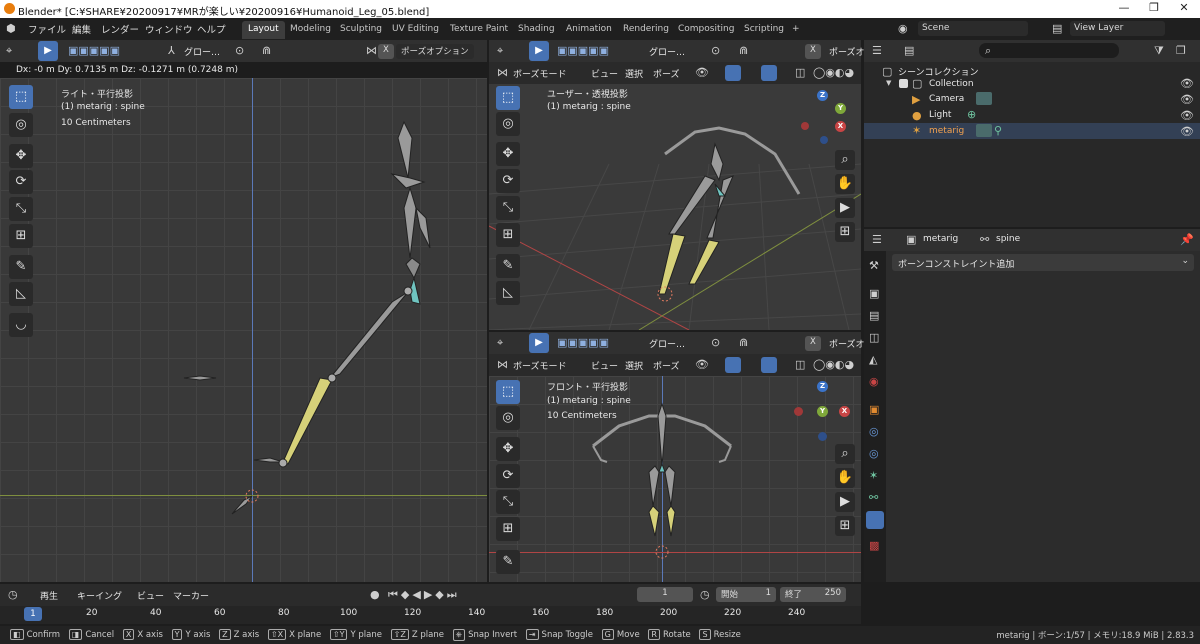  Describe the element at coordinates (266, 50) in the screenshot. I see `snap-icon: ⋒` at that location.